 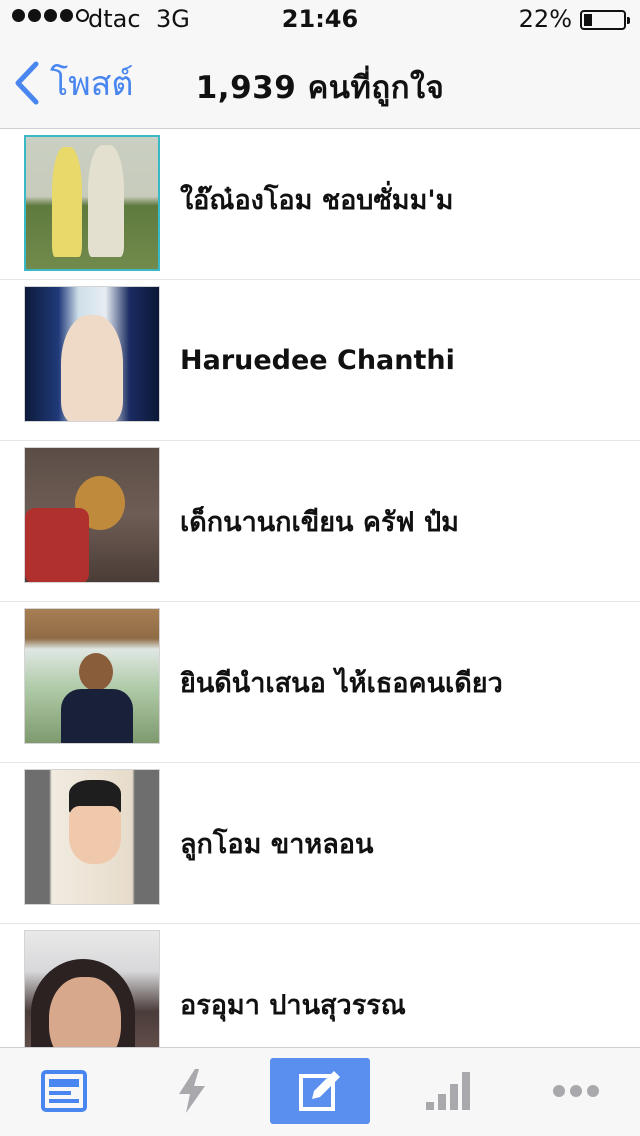 I want to click on stats-bars-icon, so click(x=448, y=1091).